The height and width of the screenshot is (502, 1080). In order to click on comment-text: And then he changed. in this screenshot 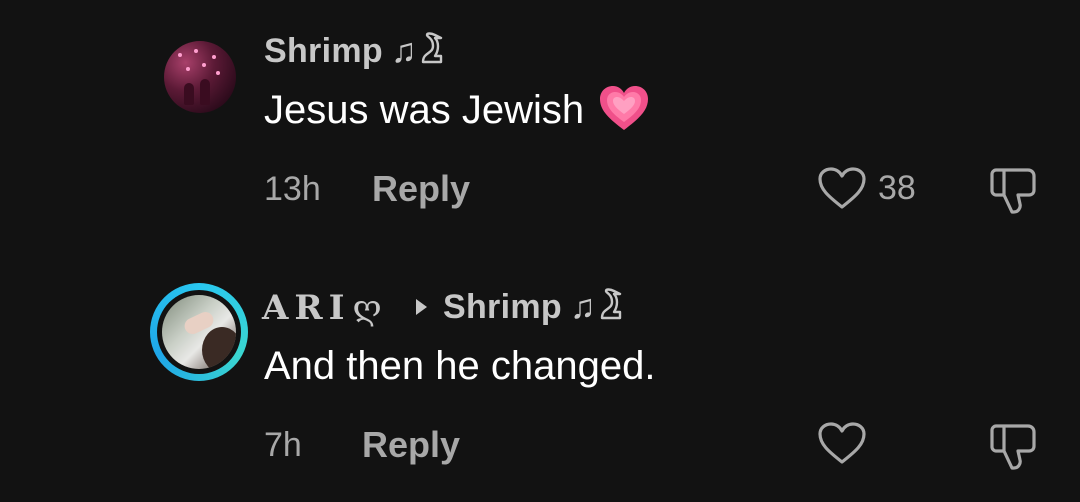, I will do `click(460, 366)`.